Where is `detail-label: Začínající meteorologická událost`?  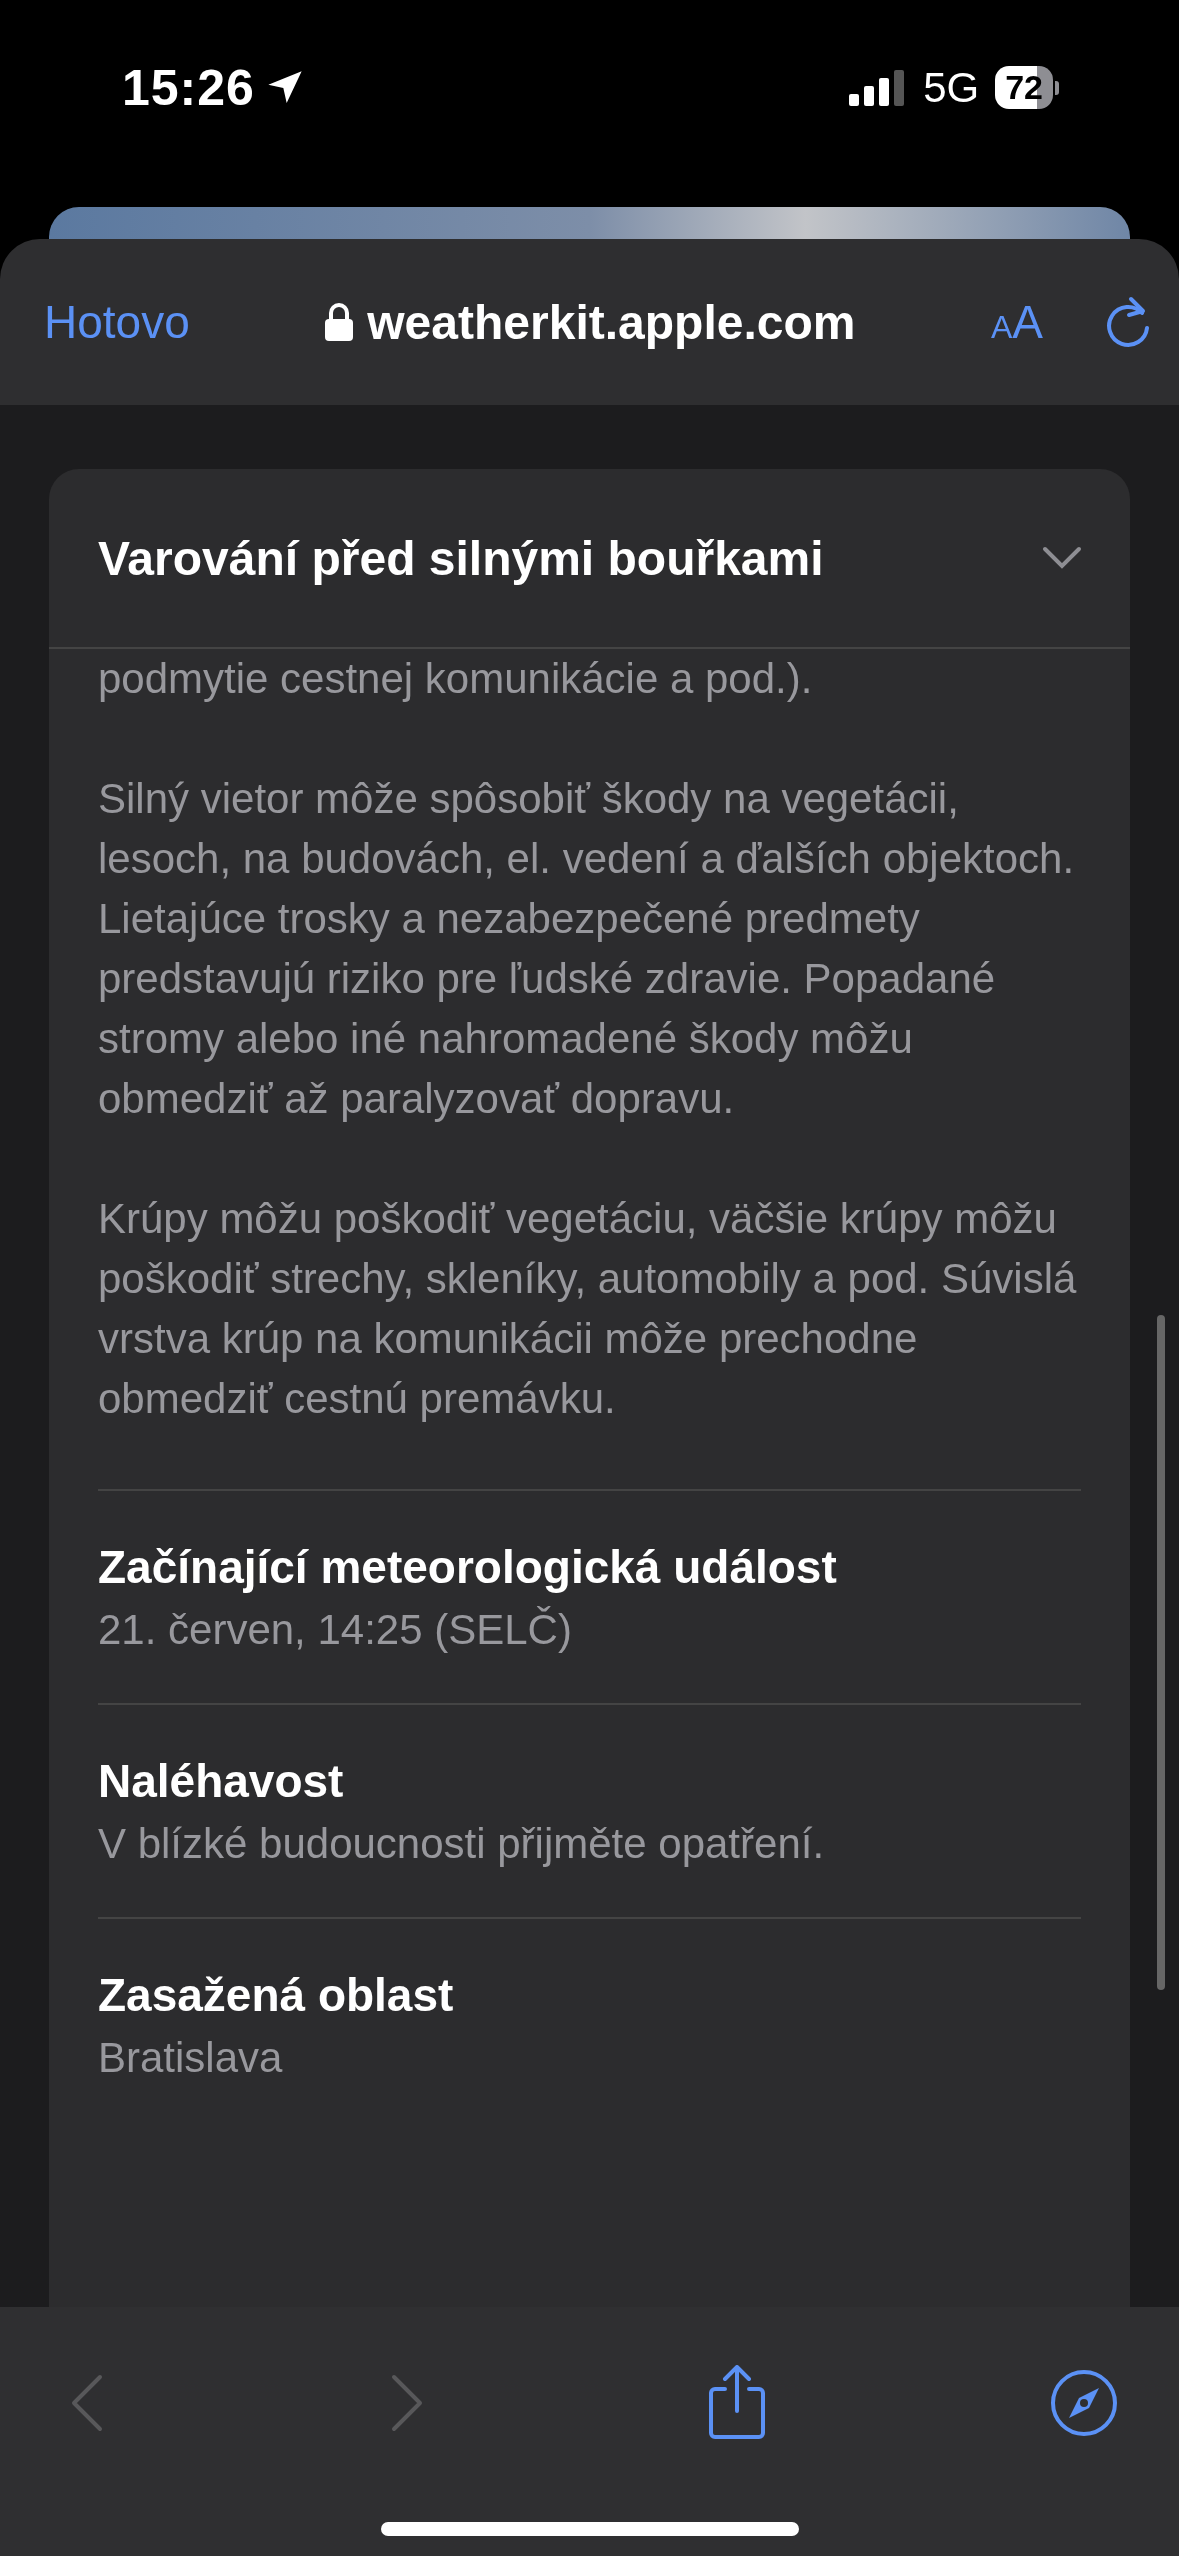
detail-label: Začínající meteorologická událost is located at coordinates (468, 1567).